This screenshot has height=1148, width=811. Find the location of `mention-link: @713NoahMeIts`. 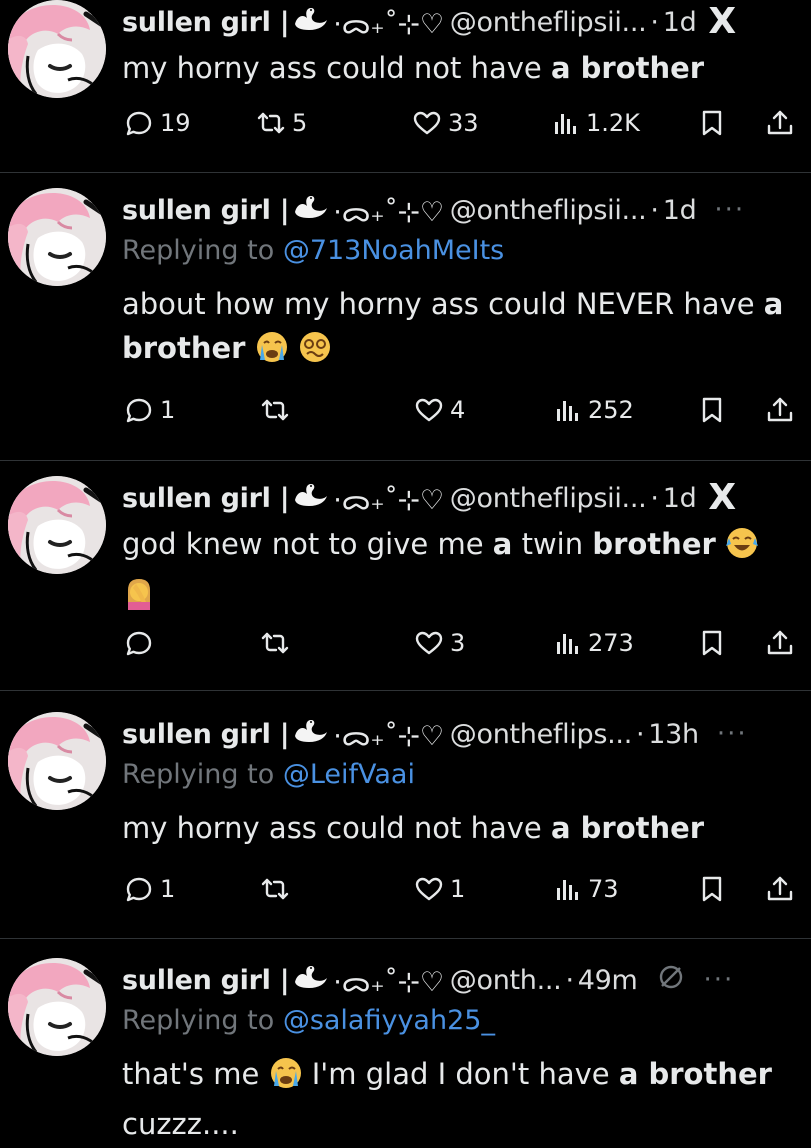

mention-link: @713NoahMeIts is located at coordinates (393, 250).